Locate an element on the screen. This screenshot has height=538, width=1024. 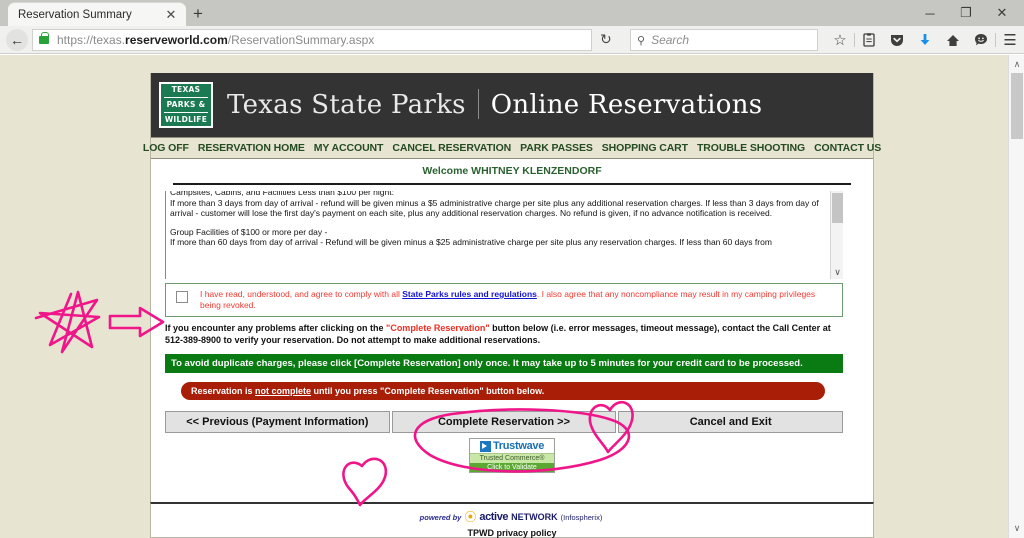
nav-park-passes: PARK PASSES is located at coordinates (556, 148).